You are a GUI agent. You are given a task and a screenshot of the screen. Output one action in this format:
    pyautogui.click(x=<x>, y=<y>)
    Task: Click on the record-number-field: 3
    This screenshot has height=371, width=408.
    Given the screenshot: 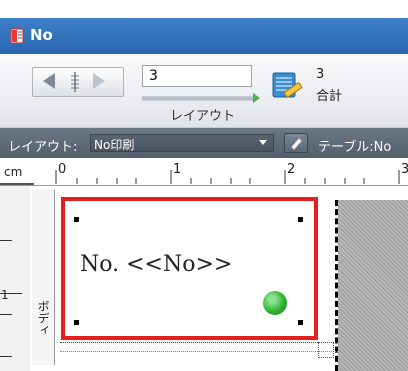 What is the action you would take?
    pyautogui.click(x=197, y=76)
    